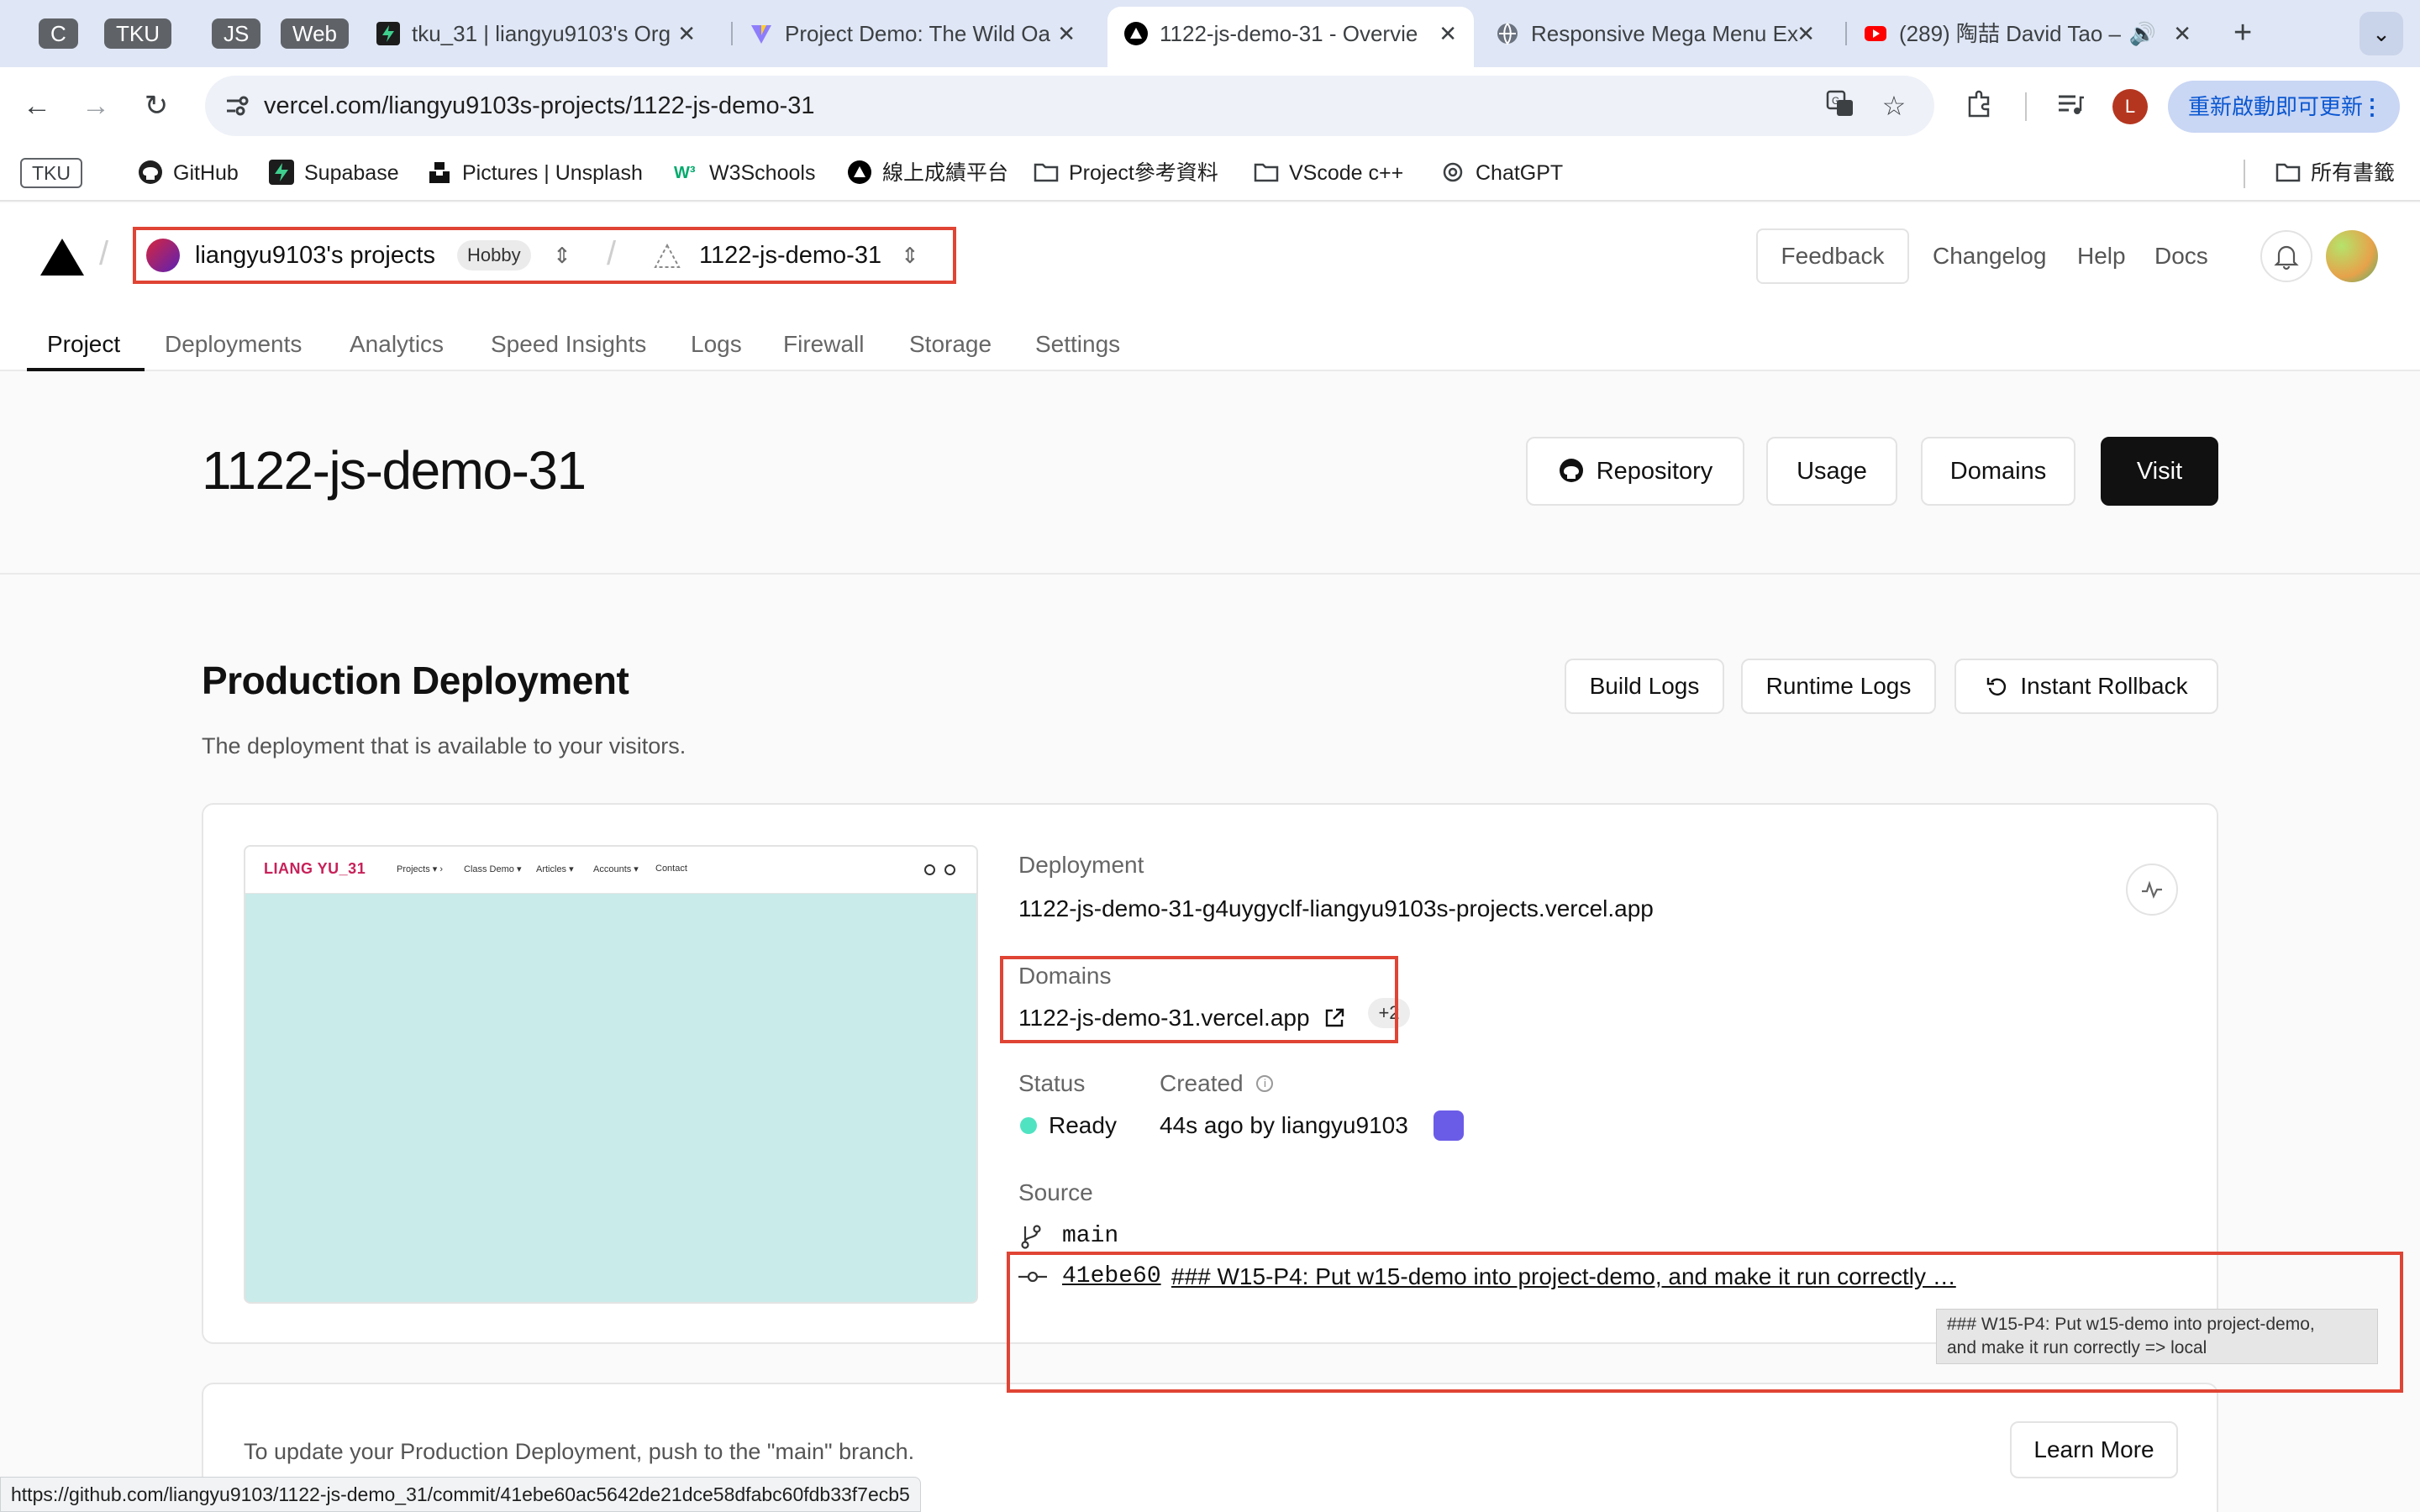 The height and width of the screenshot is (1512, 2420). Describe the element at coordinates (37, 106) in the screenshot. I see `back-arrow-icon: ←` at that location.